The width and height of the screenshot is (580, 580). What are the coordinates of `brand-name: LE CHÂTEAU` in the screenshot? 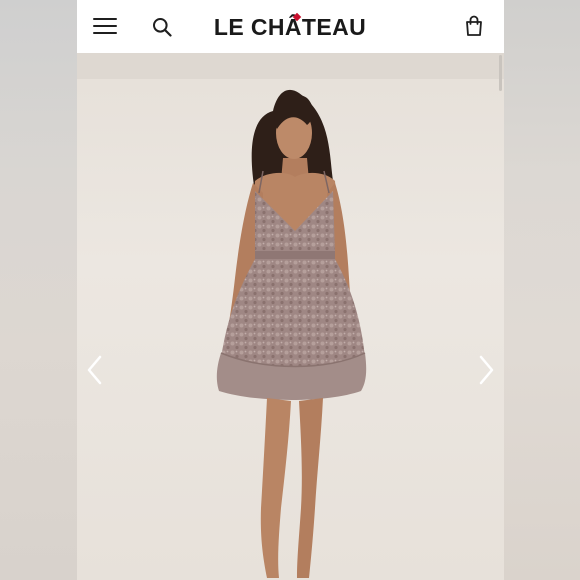 It's located at (290, 27).